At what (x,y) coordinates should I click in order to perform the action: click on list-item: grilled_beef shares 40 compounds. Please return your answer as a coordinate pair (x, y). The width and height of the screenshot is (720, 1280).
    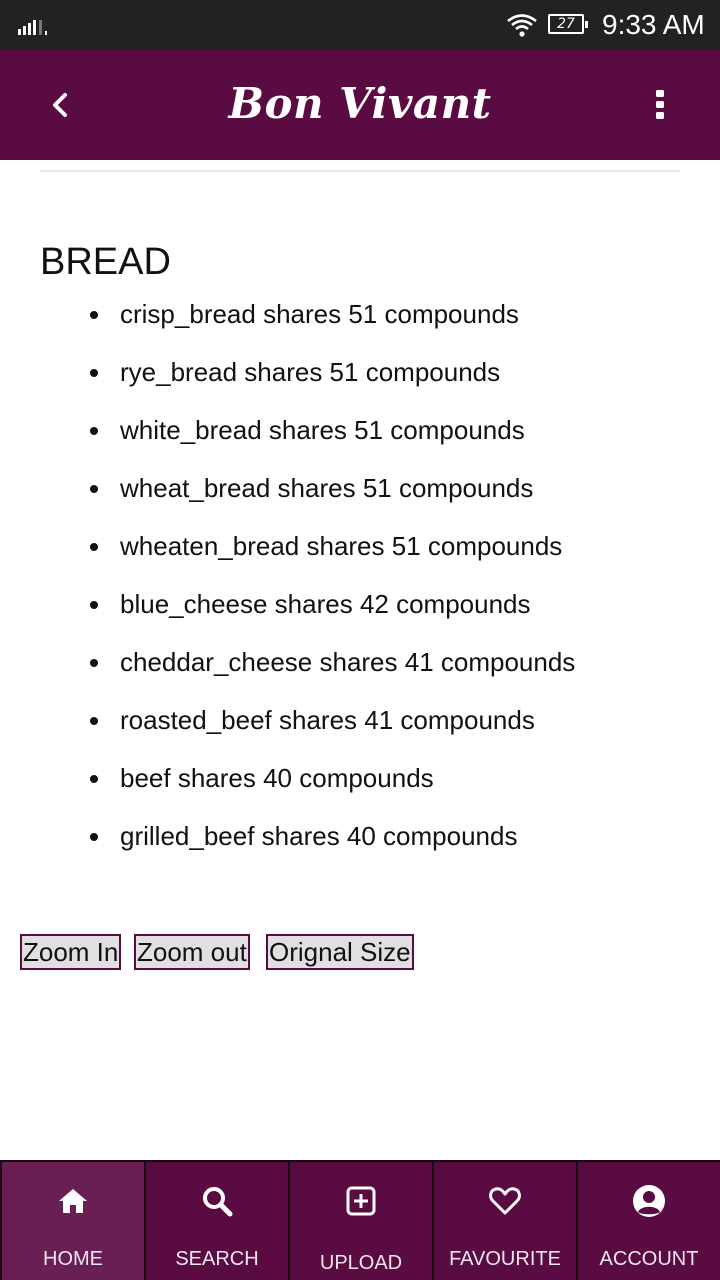
    Looking at the image, I should click on (360, 836).